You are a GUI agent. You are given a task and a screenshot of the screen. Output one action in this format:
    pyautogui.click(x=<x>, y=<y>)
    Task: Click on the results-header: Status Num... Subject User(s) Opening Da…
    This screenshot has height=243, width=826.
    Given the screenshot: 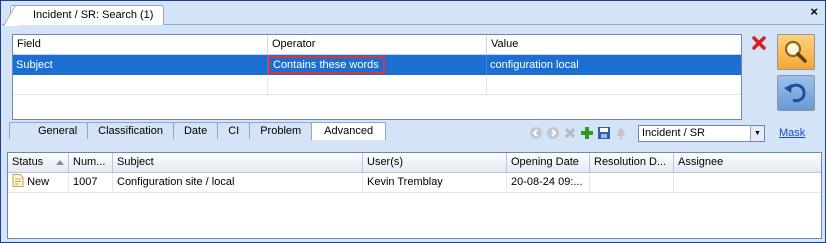 What is the action you would take?
    pyautogui.click(x=414, y=163)
    